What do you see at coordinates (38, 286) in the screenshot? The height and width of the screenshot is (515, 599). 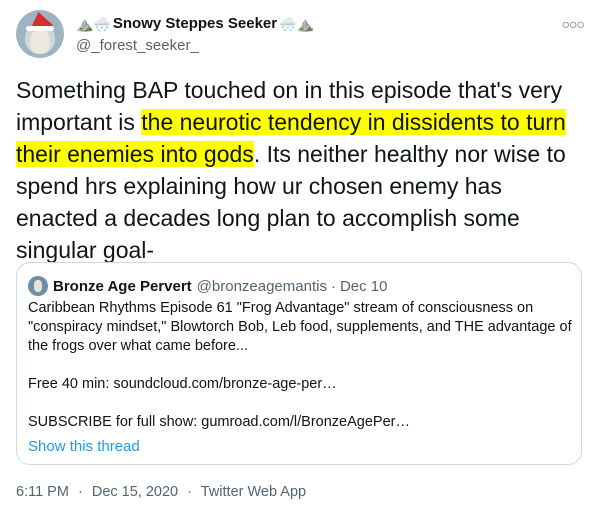 I see `quoted-author-avatar` at bounding box center [38, 286].